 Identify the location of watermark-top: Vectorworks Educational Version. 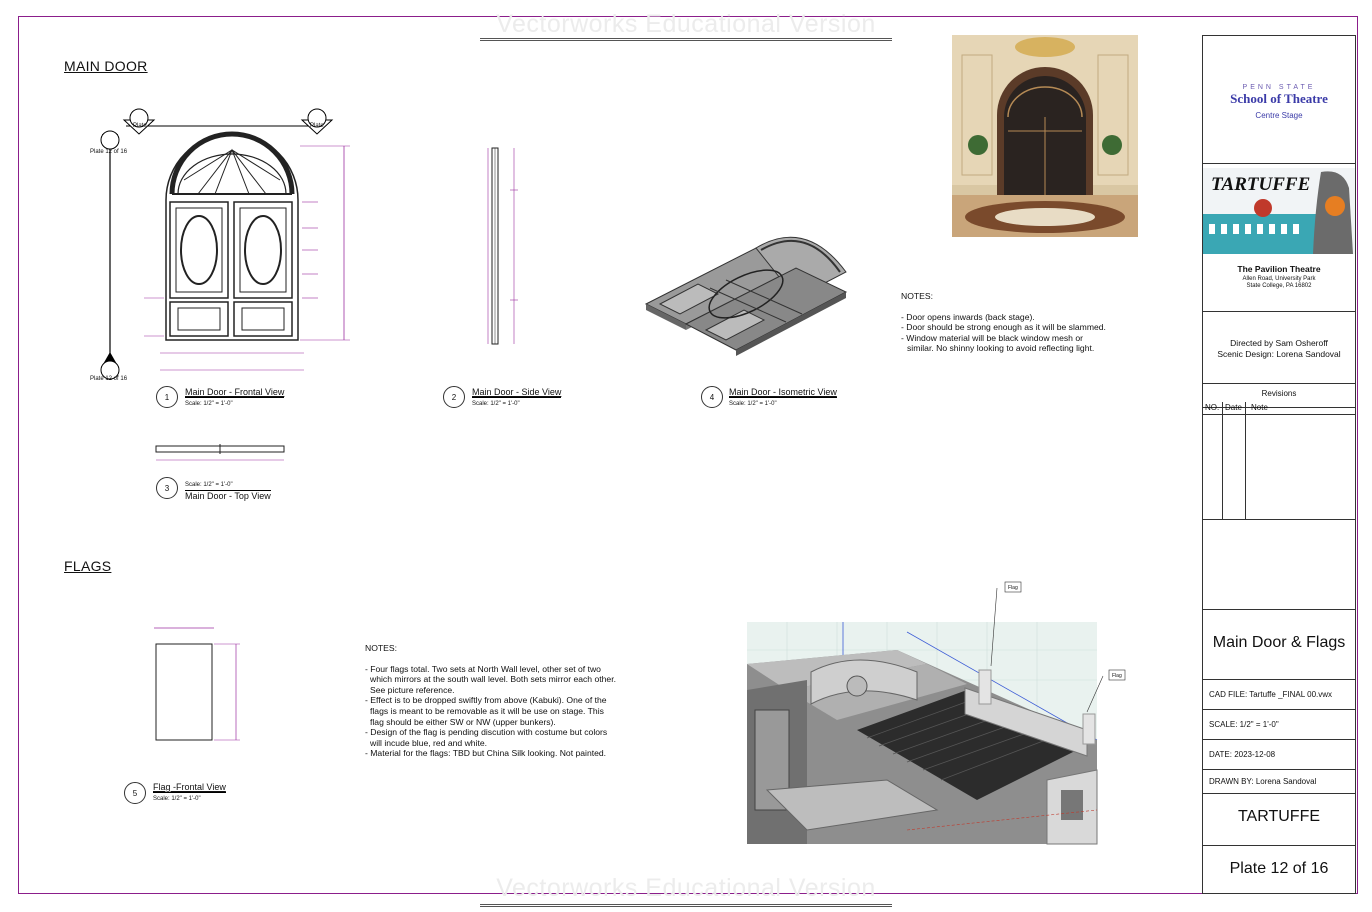
(686, 24).